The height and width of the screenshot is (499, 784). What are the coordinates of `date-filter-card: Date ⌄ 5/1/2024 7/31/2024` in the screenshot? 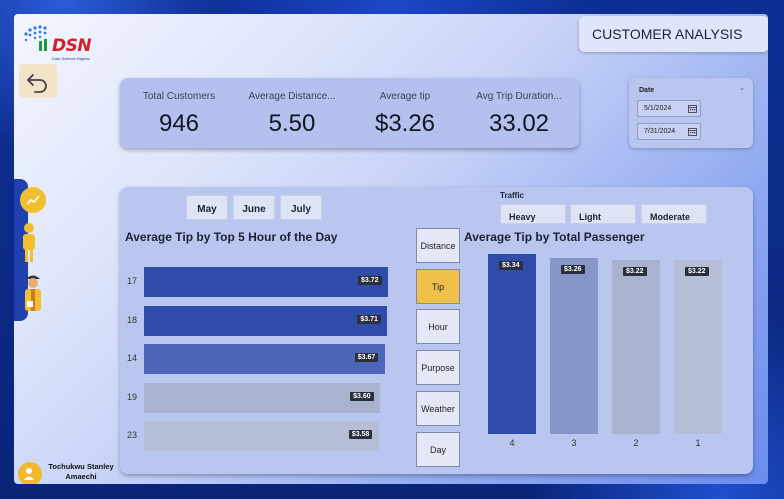 It's located at (691, 113).